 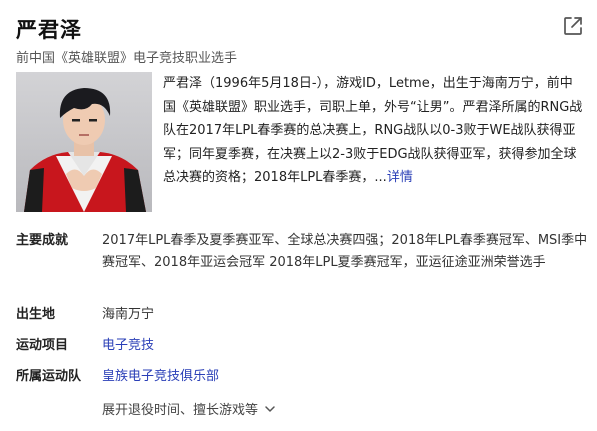 I want to click on fact-row-sport: 运动项目 电子竞技, so click(x=303, y=346).